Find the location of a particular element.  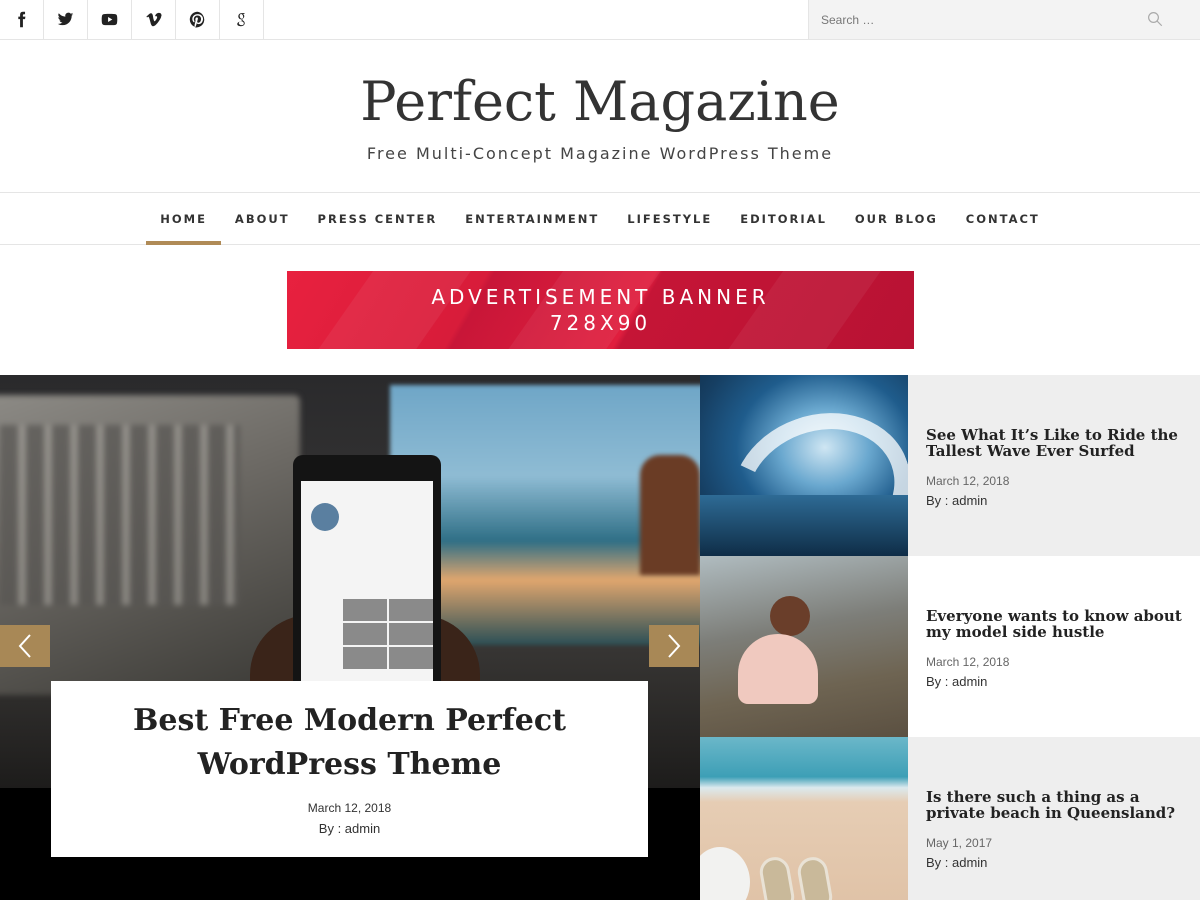

nav-link: CONTACT is located at coordinates (1003, 219).